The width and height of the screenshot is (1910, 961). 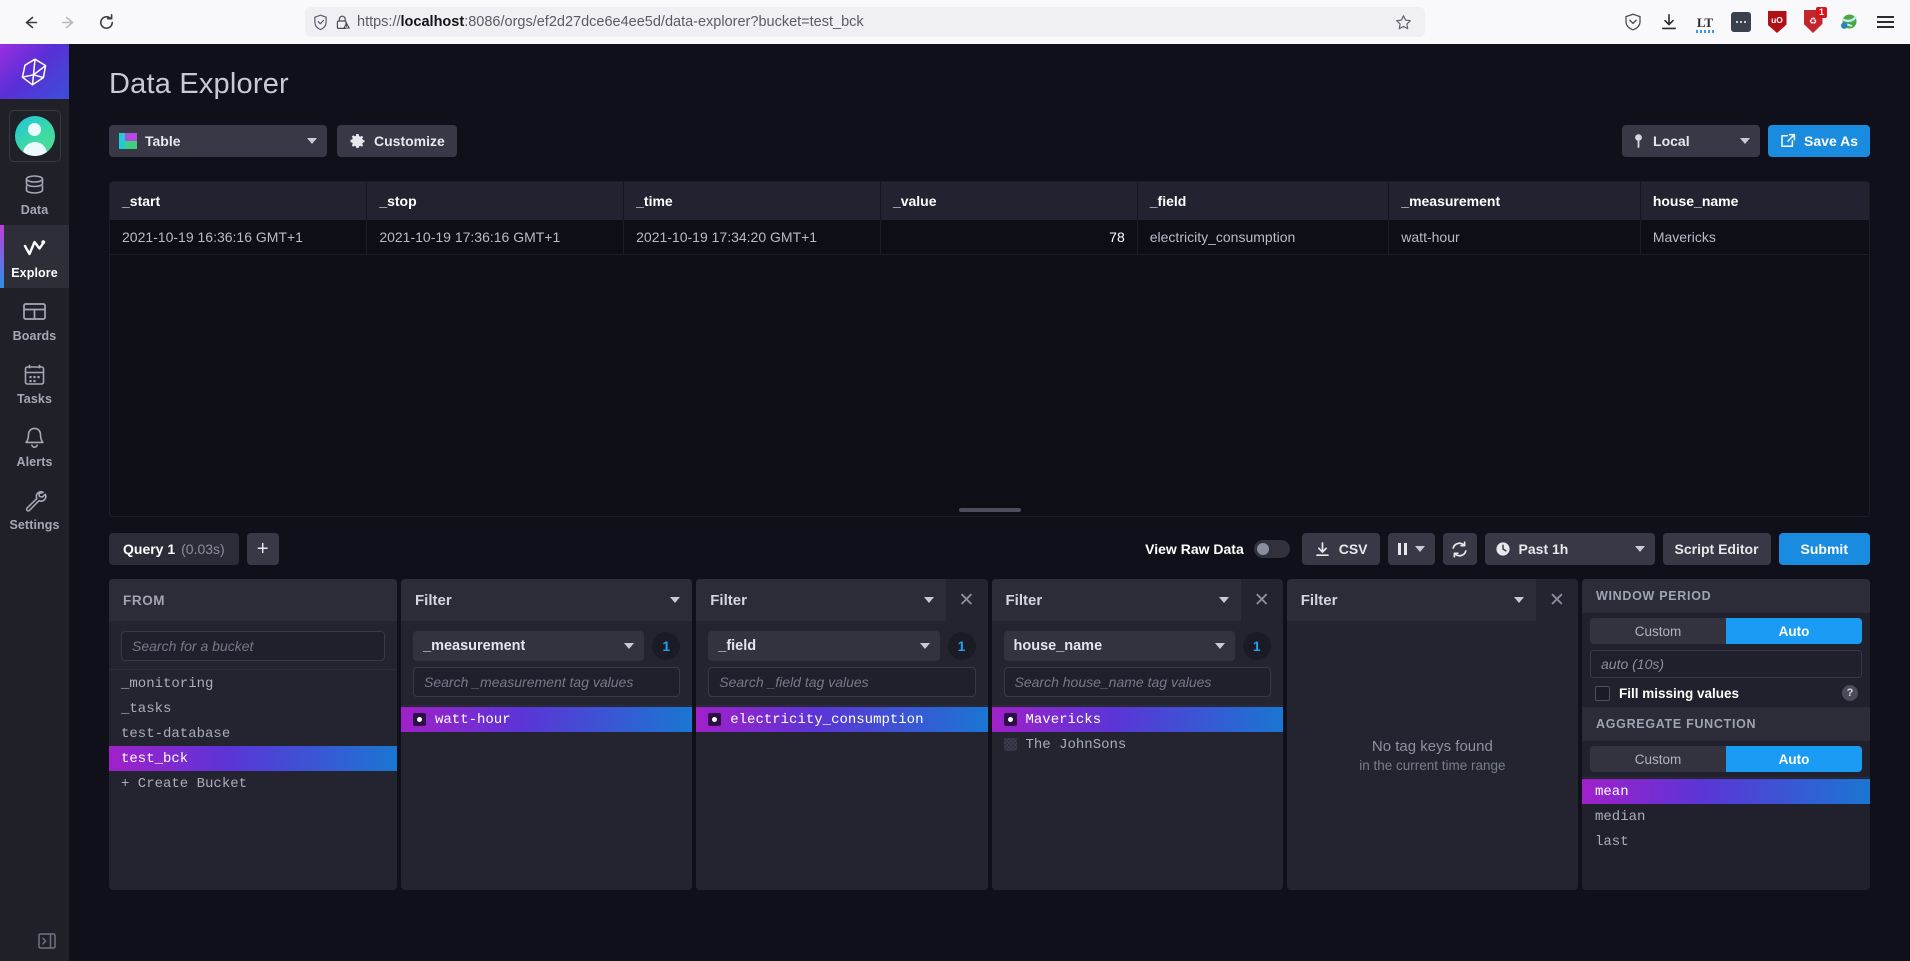 I want to click on list-item-selected: mean, so click(x=1726, y=791).